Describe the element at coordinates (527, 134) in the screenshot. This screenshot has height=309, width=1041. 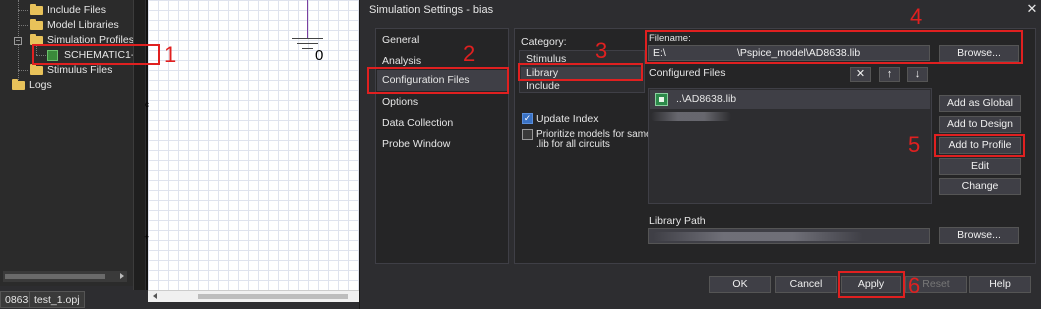
I see `prioritize-models-checkbox` at that location.